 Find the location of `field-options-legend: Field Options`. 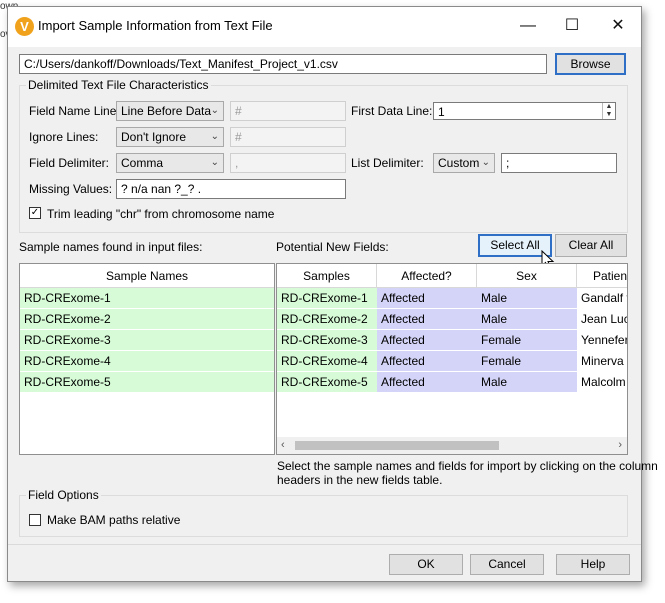

field-options-legend: Field Options is located at coordinates (63, 495).